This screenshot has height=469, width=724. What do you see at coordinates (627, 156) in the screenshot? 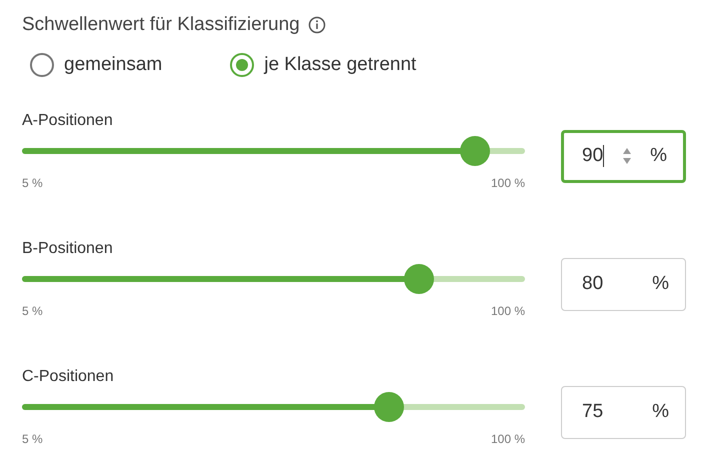
I see `spinner-icon` at bounding box center [627, 156].